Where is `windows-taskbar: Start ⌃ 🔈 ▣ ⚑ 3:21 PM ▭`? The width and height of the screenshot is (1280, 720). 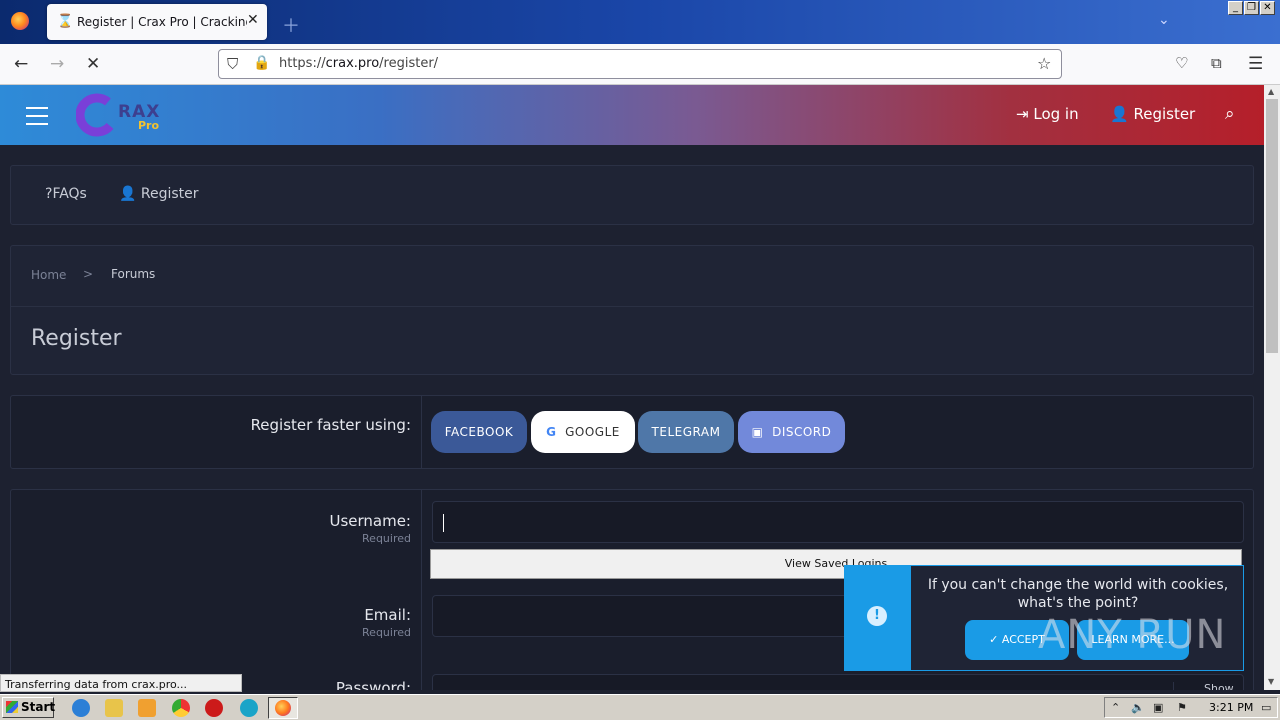 windows-taskbar: Start ⌃ 🔈 ▣ ⚑ 3:21 PM ▭ is located at coordinates (640, 707).